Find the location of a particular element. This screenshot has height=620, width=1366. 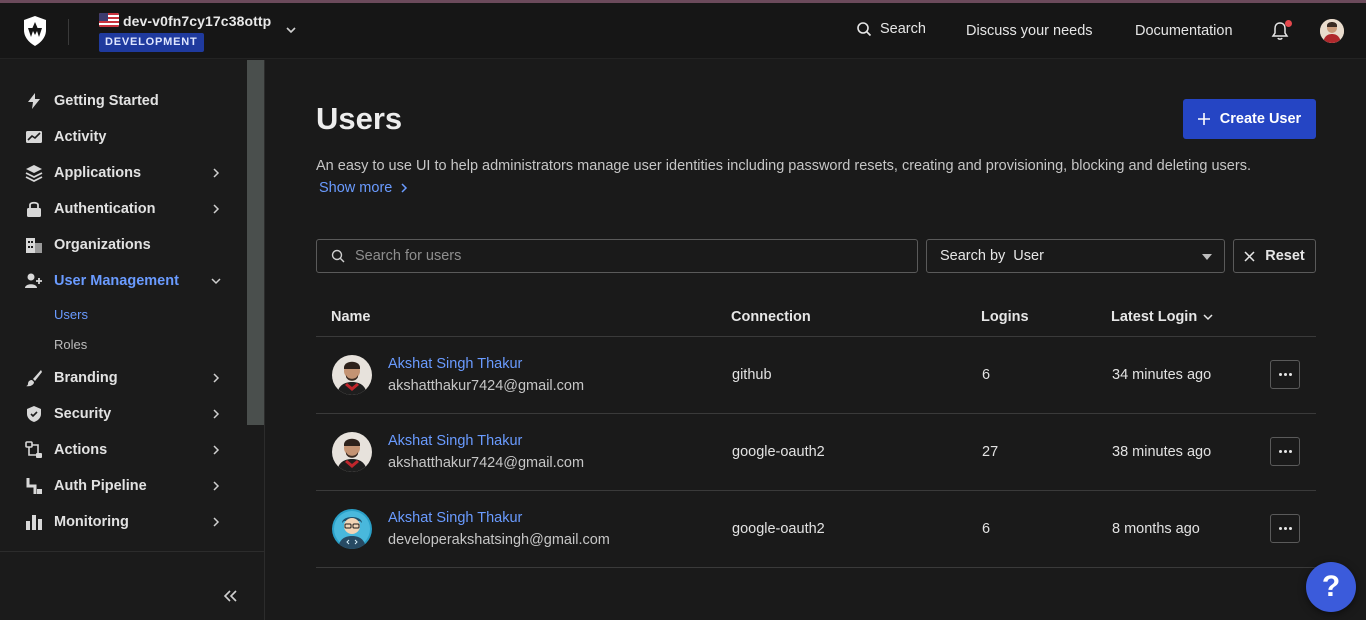

auth0-logo-icon is located at coordinates (35, 31).